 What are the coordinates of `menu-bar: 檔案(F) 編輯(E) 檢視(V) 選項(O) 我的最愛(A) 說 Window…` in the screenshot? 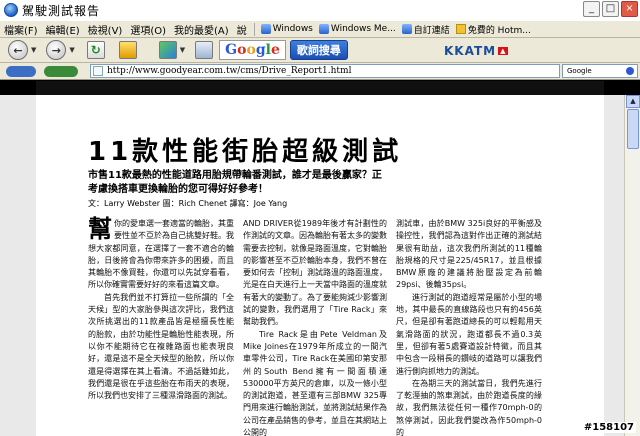 It's located at (320, 29).